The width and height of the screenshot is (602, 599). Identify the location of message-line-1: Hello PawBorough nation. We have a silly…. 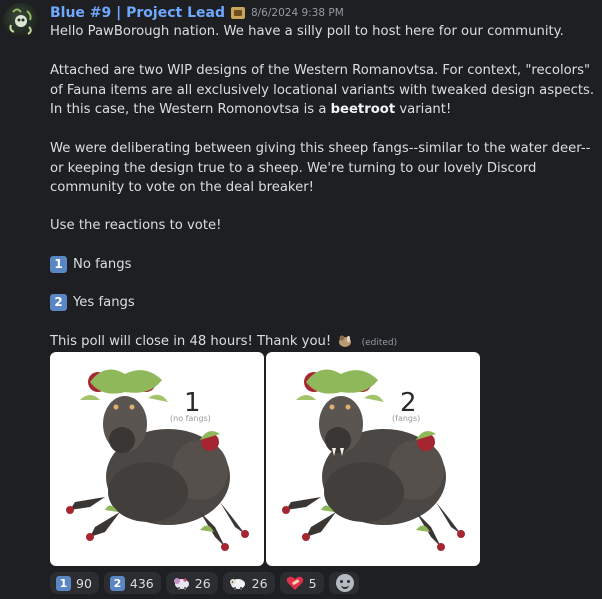
(307, 31).